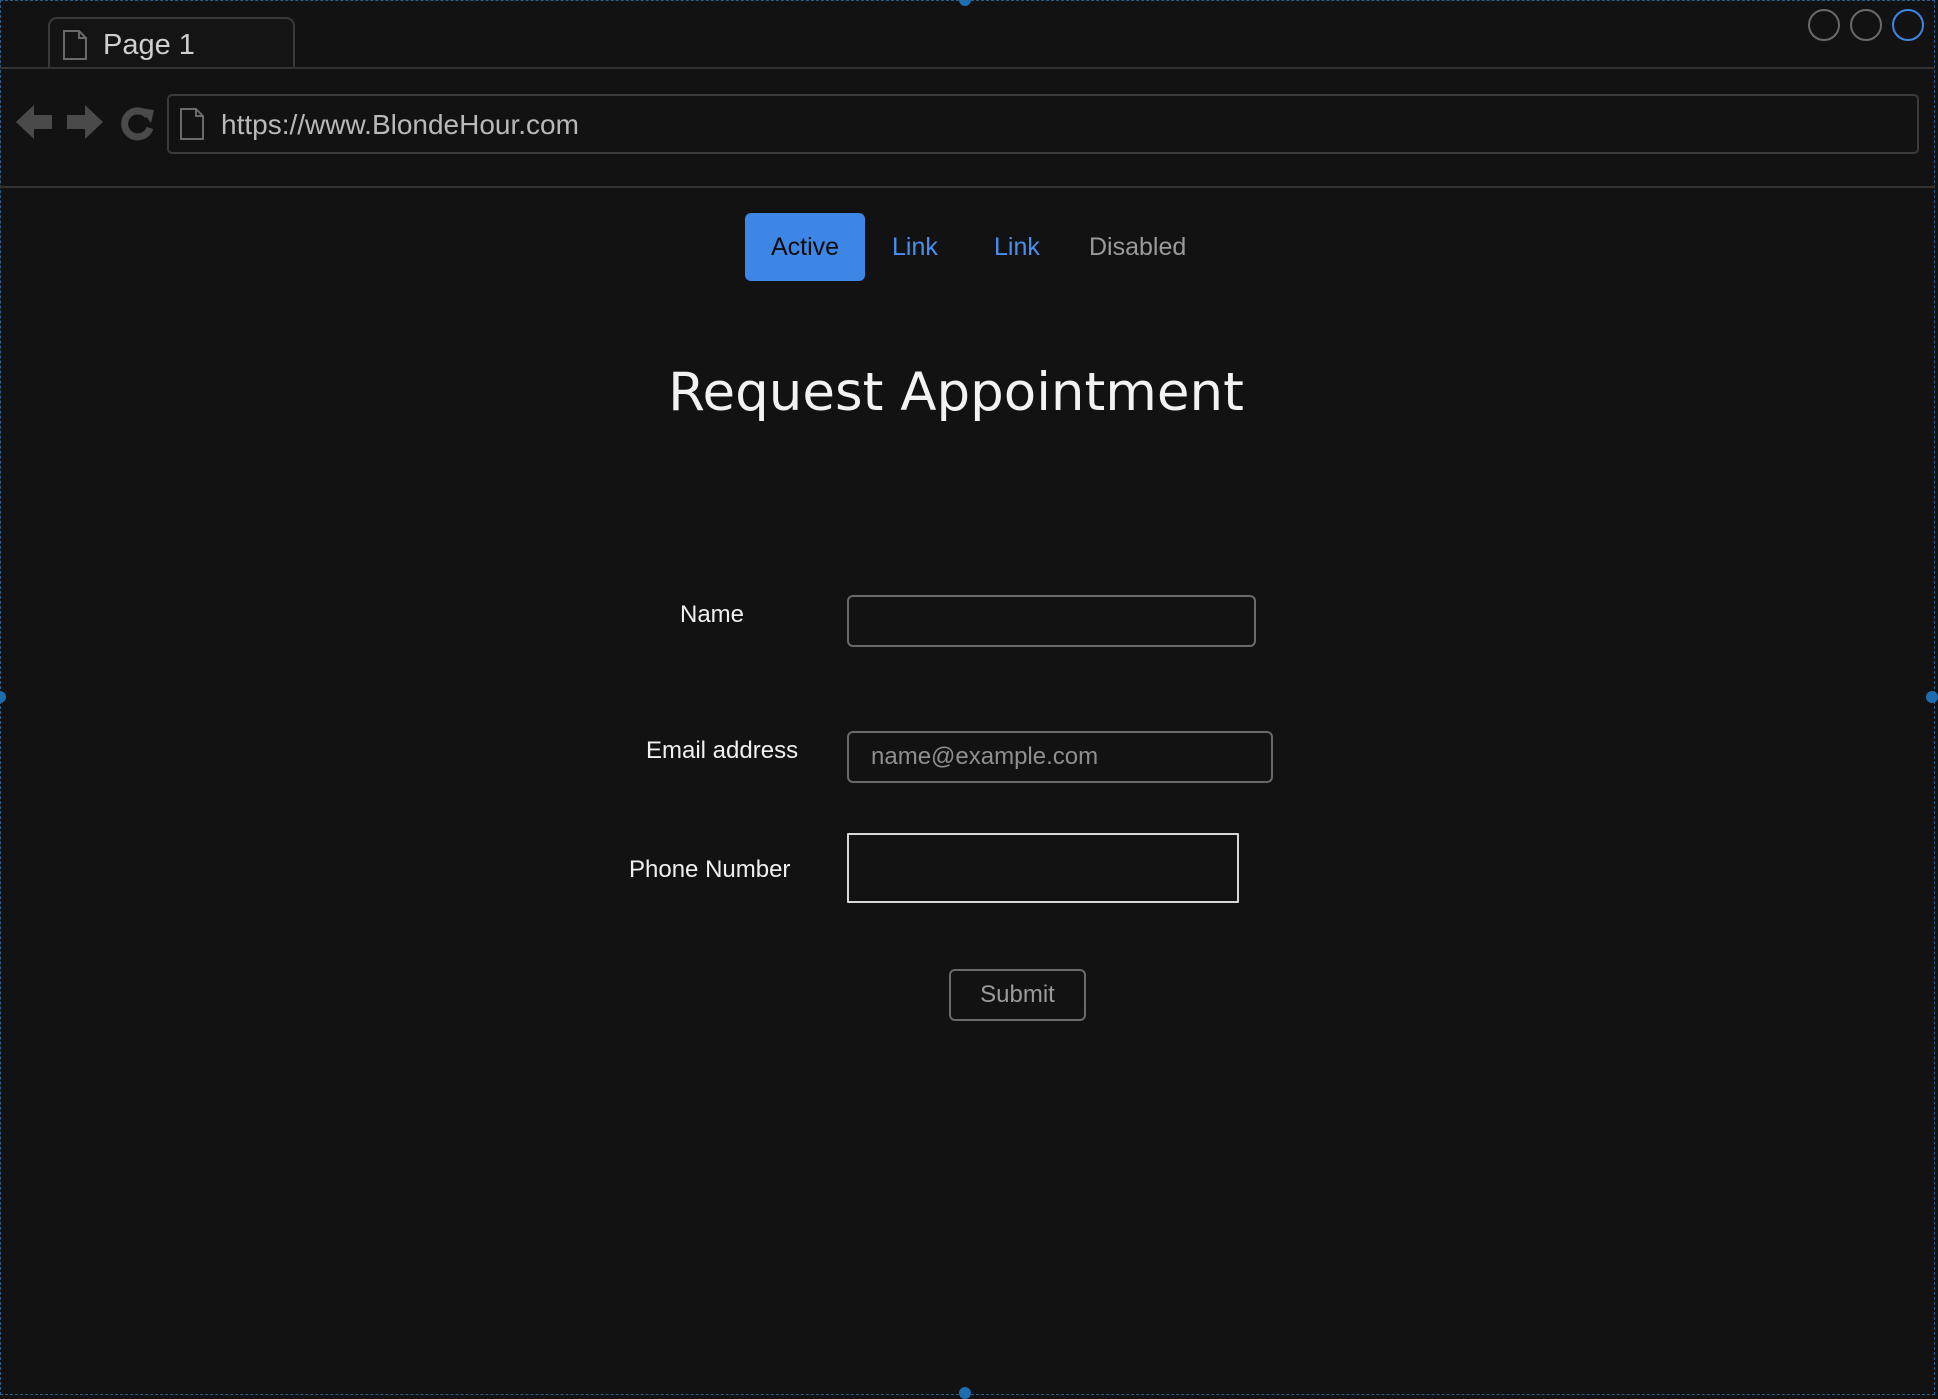  Describe the element at coordinates (1051, 621) in the screenshot. I see `name-input` at that location.